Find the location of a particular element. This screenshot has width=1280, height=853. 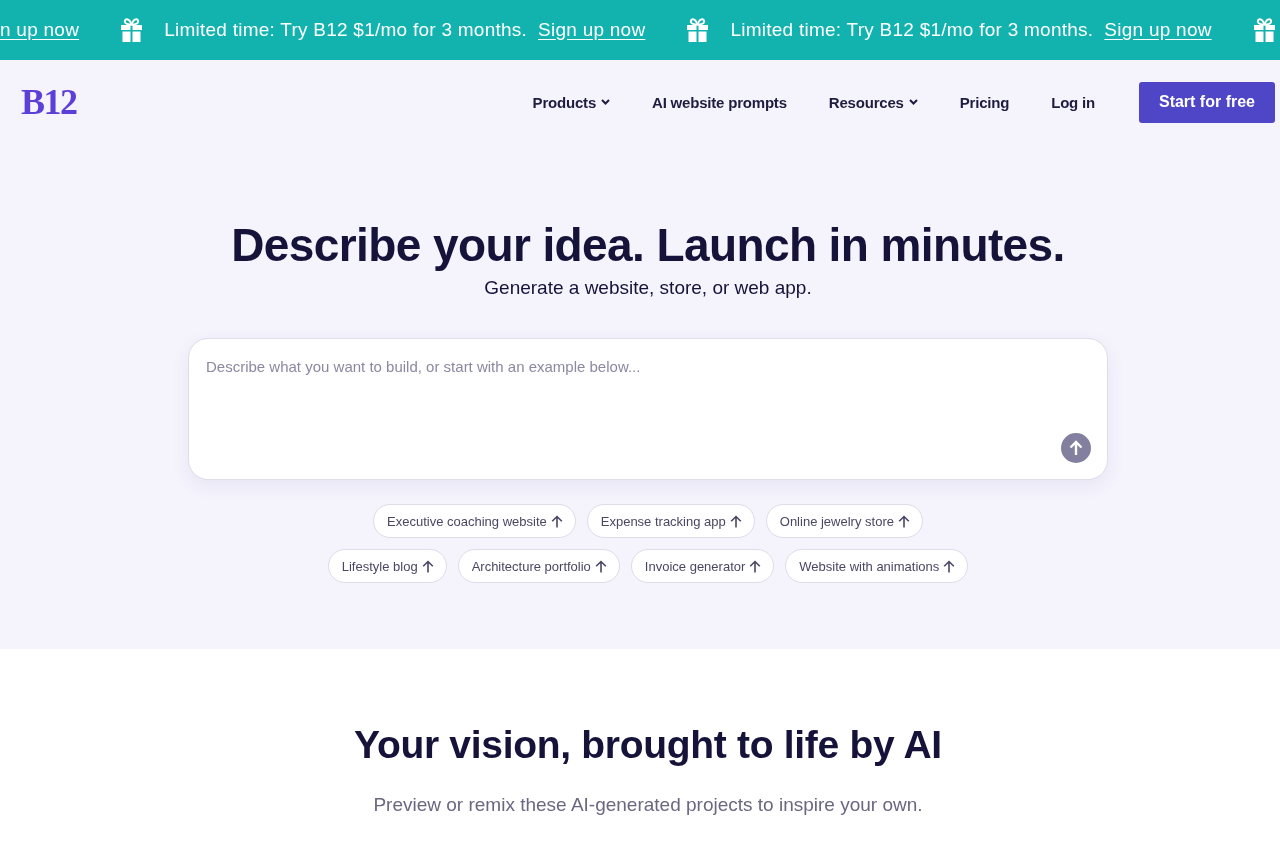

example-chip: Executive coaching website is located at coordinates (474, 521).